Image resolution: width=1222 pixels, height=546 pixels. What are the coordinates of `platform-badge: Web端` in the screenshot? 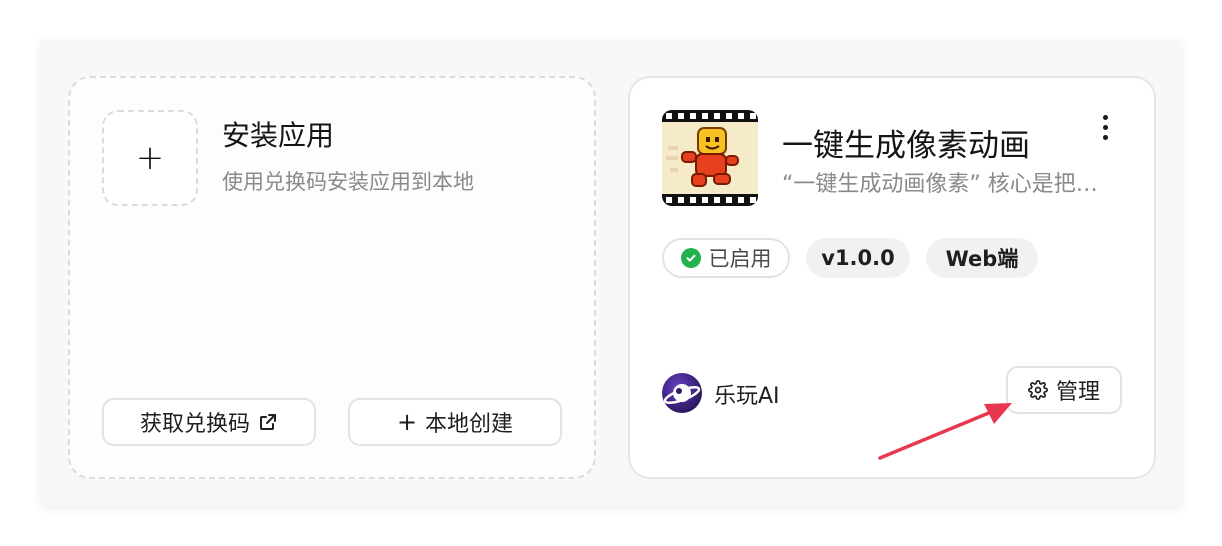 It's located at (982, 258).